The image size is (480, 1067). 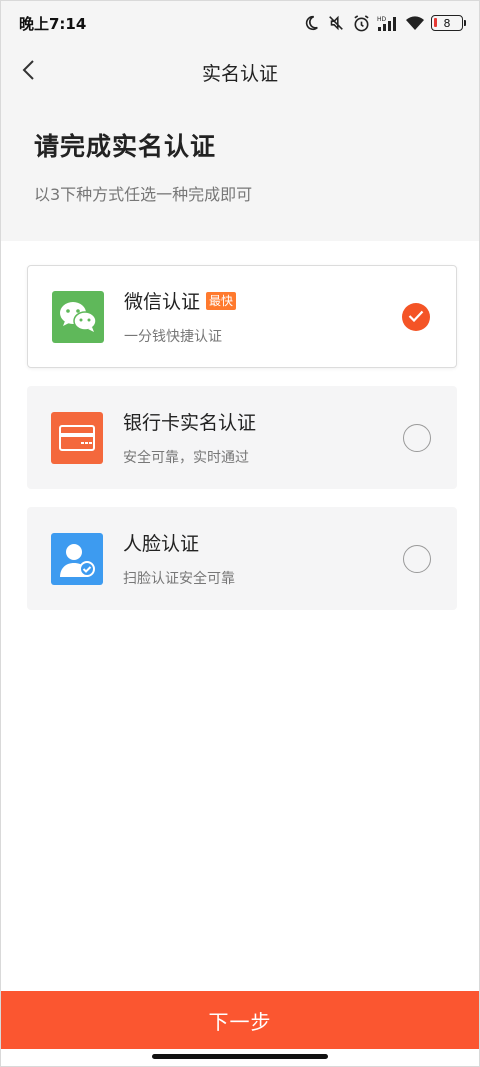 I want to click on face-verify-icon, so click(x=77, y=558).